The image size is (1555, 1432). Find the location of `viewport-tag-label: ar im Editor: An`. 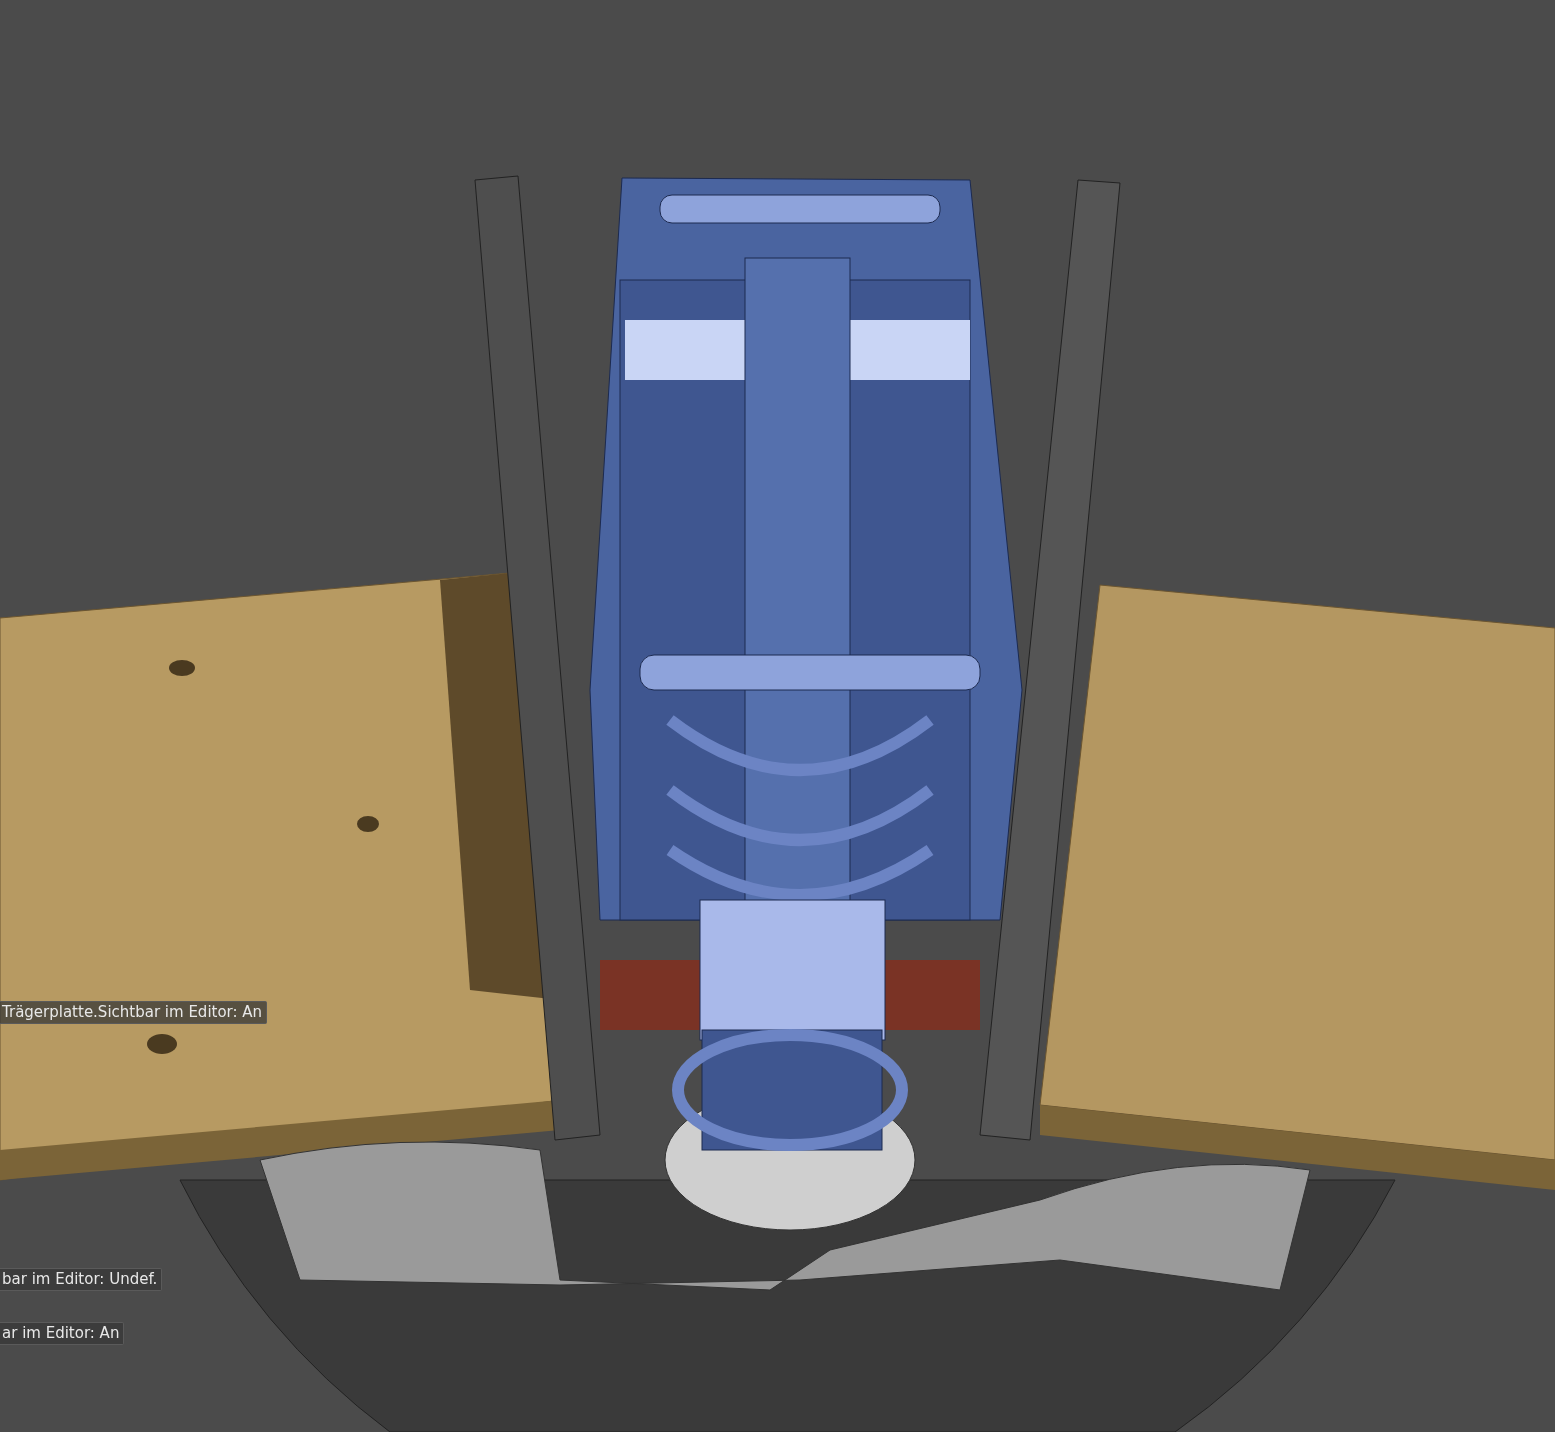

viewport-tag-label: ar im Editor: An is located at coordinates (62, 1333).